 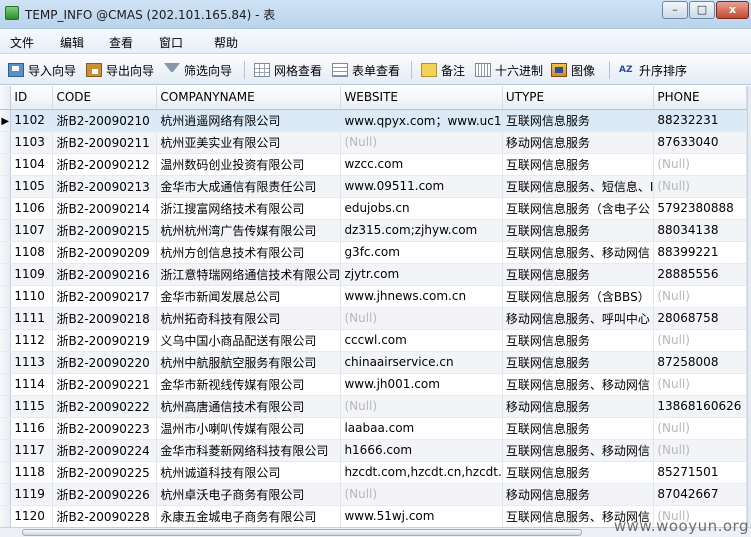 I want to click on cell-companyname: 温州数码创业投资有限公司, so click(x=249, y=164).